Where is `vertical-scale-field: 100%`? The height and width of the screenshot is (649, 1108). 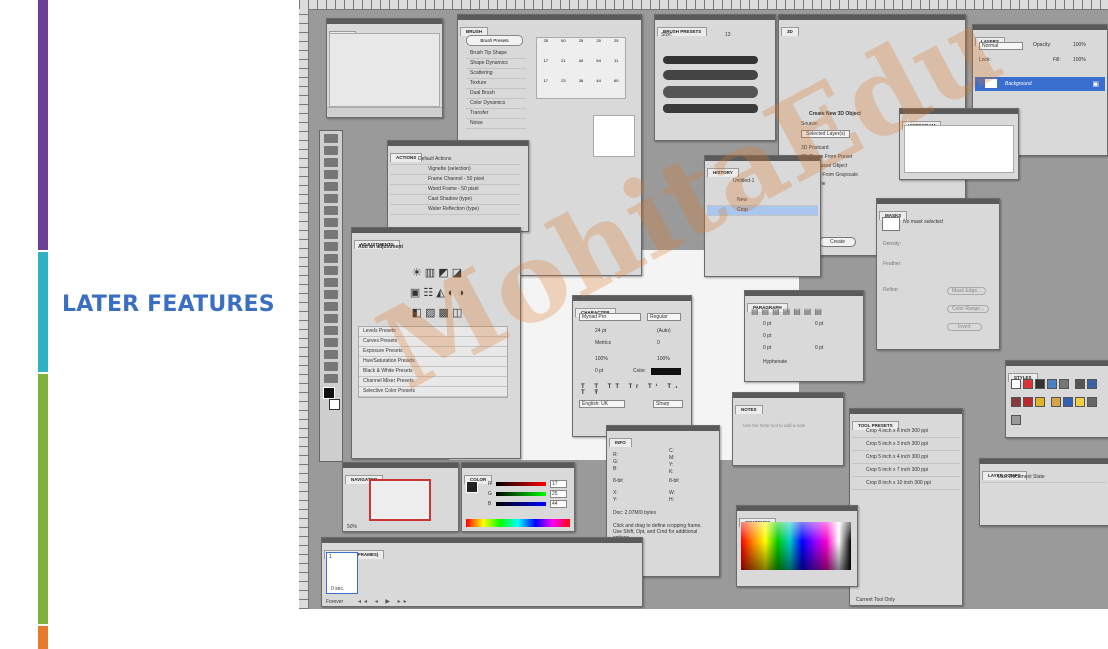
vertical-scale-field: 100% is located at coordinates (601, 359).